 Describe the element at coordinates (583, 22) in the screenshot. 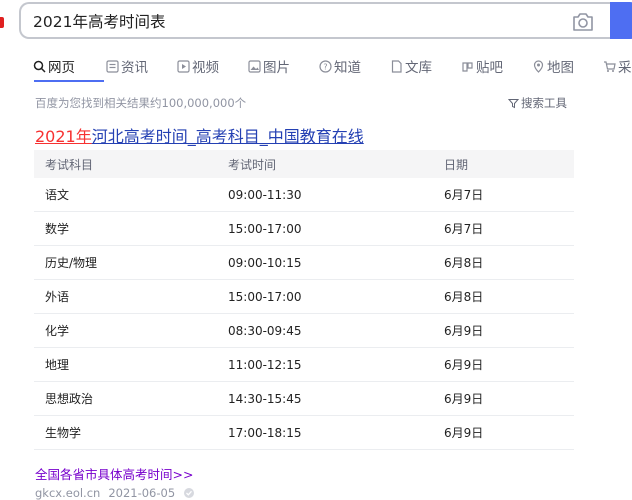

I see `camera-icon` at that location.